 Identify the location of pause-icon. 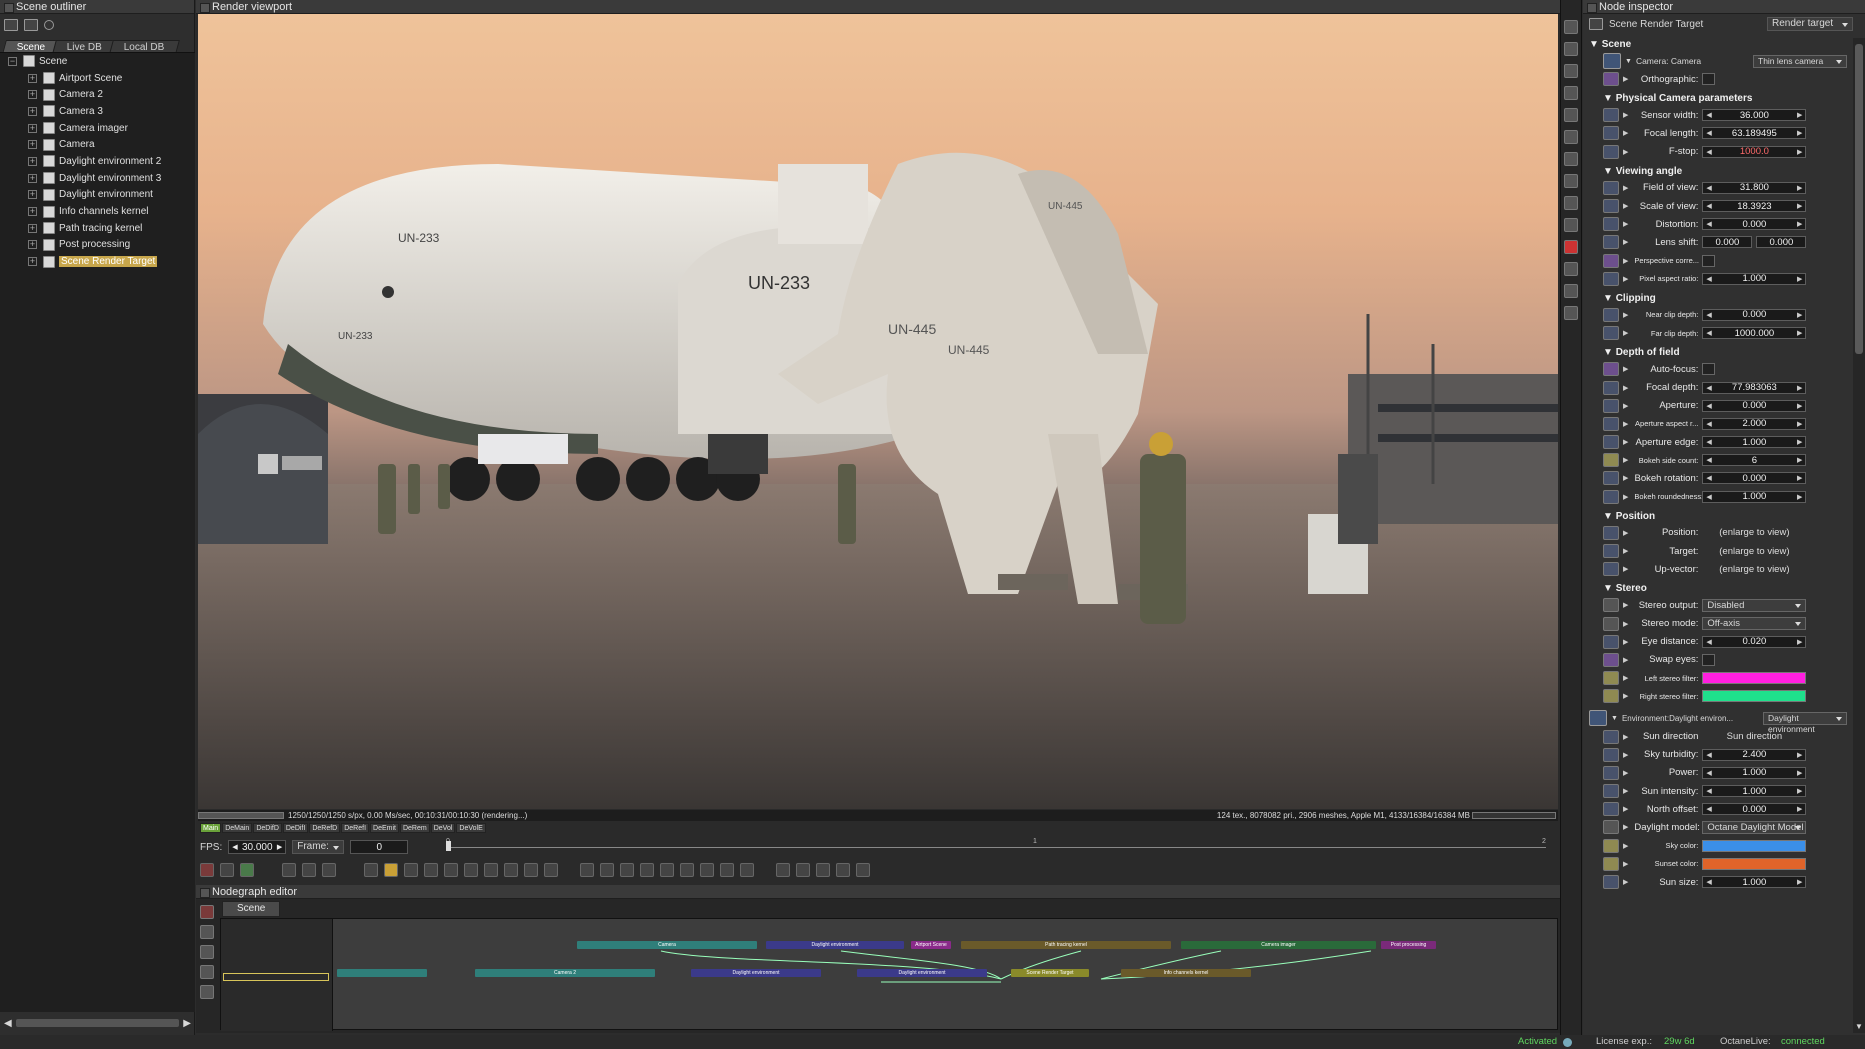
(289, 870).